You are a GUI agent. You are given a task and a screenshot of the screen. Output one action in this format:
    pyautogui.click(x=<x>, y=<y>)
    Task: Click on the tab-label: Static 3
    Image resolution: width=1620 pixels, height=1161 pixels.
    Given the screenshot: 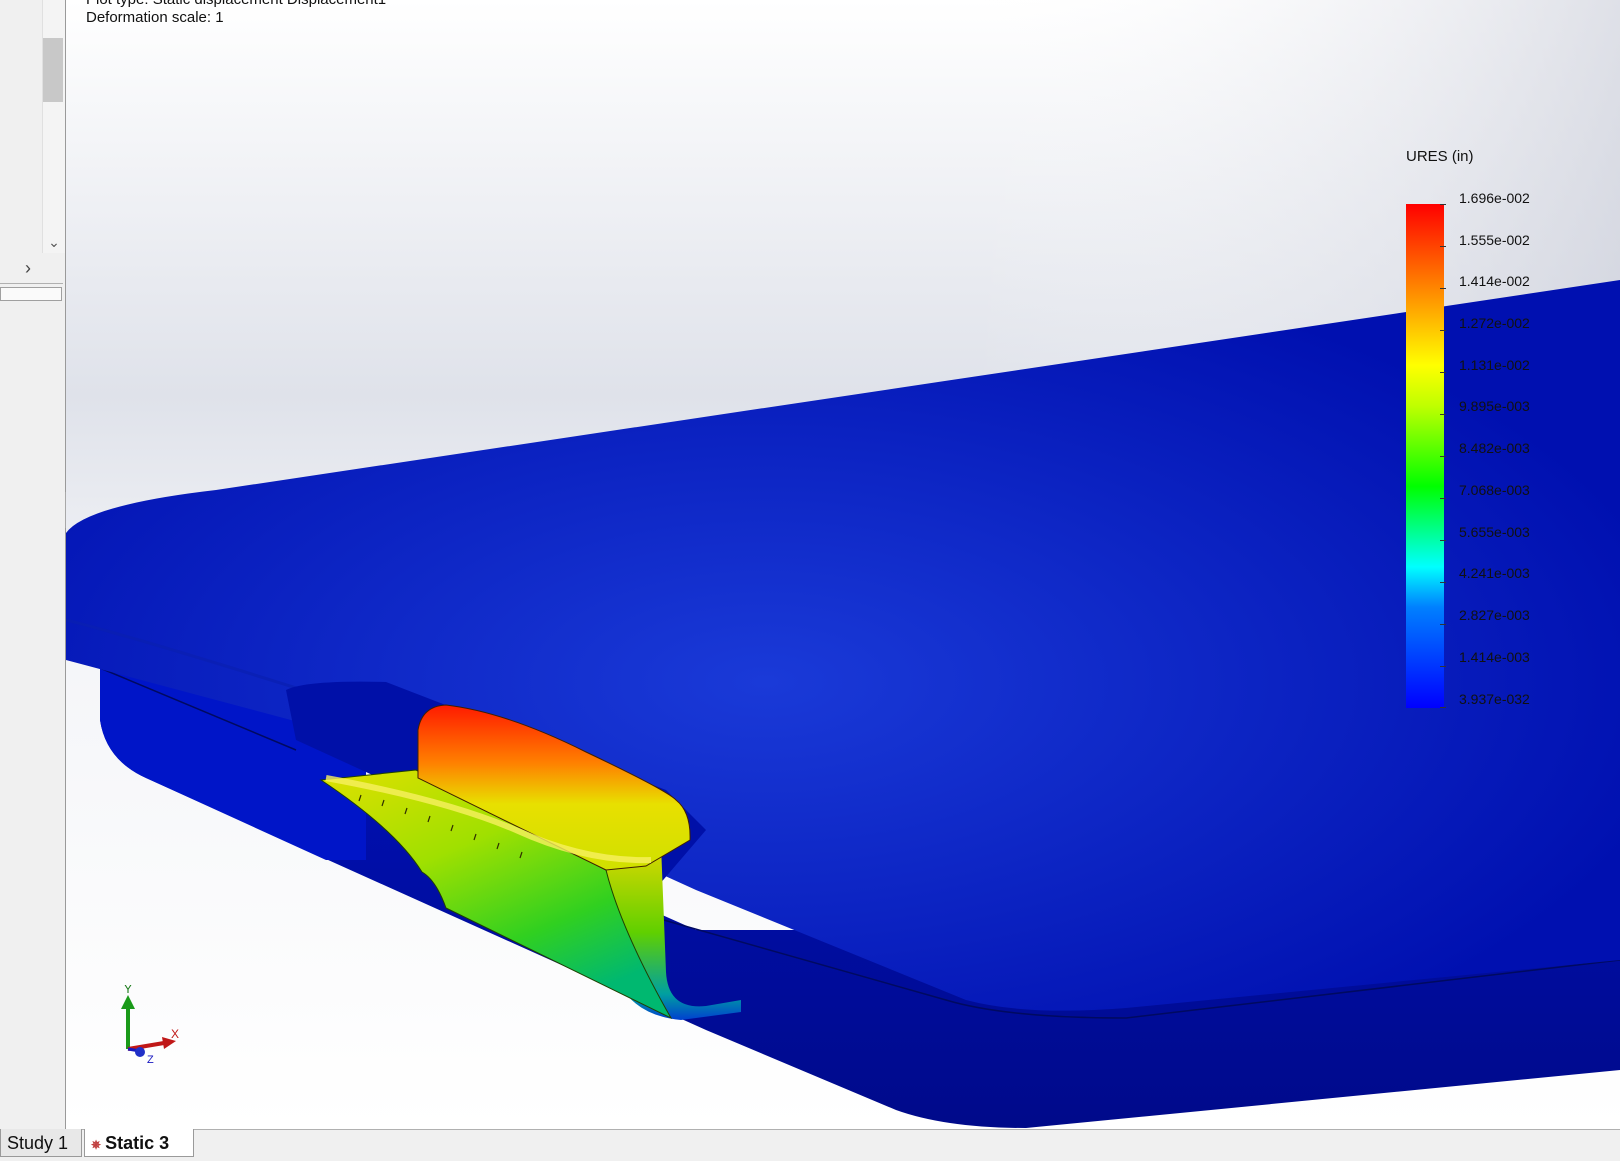 What is the action you would take?
    pyautogui.click(x=137, y=1143)
    